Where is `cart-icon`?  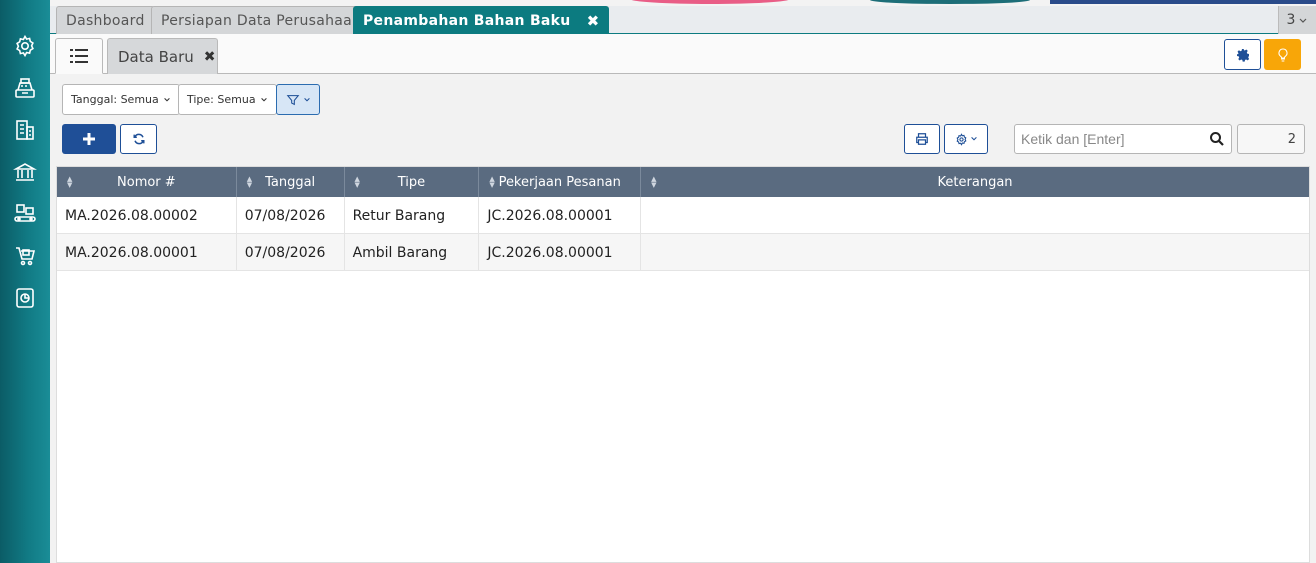
cart-icon is located at coordinates (25, 256).